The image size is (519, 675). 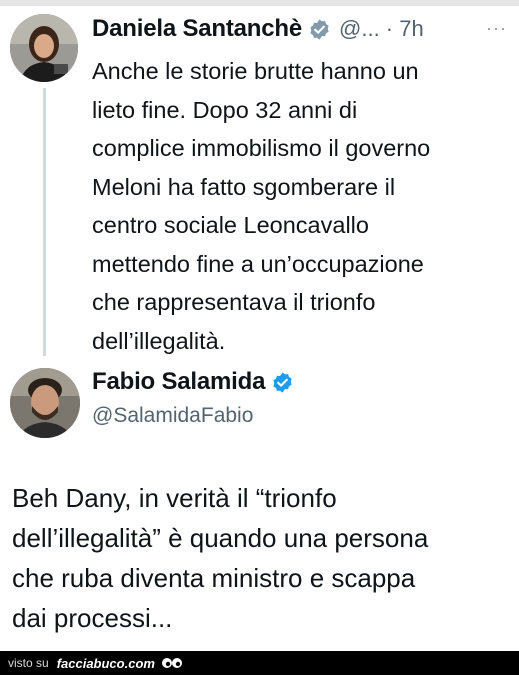 What do you see at coordinates (106, 663) in the screenshot?
I see `site-link: facciabuco.com` at bounding box center [106, 663].